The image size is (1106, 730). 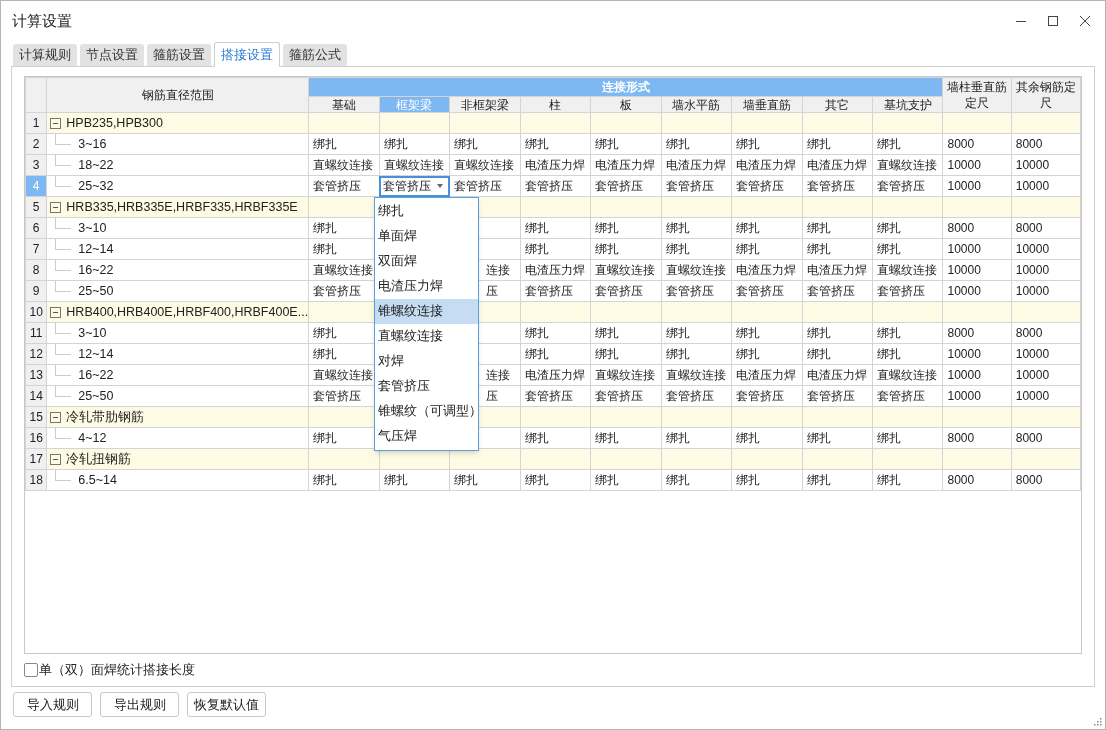 I want to click on dropdown-option: 绑扎, so click(x=426, y=211).